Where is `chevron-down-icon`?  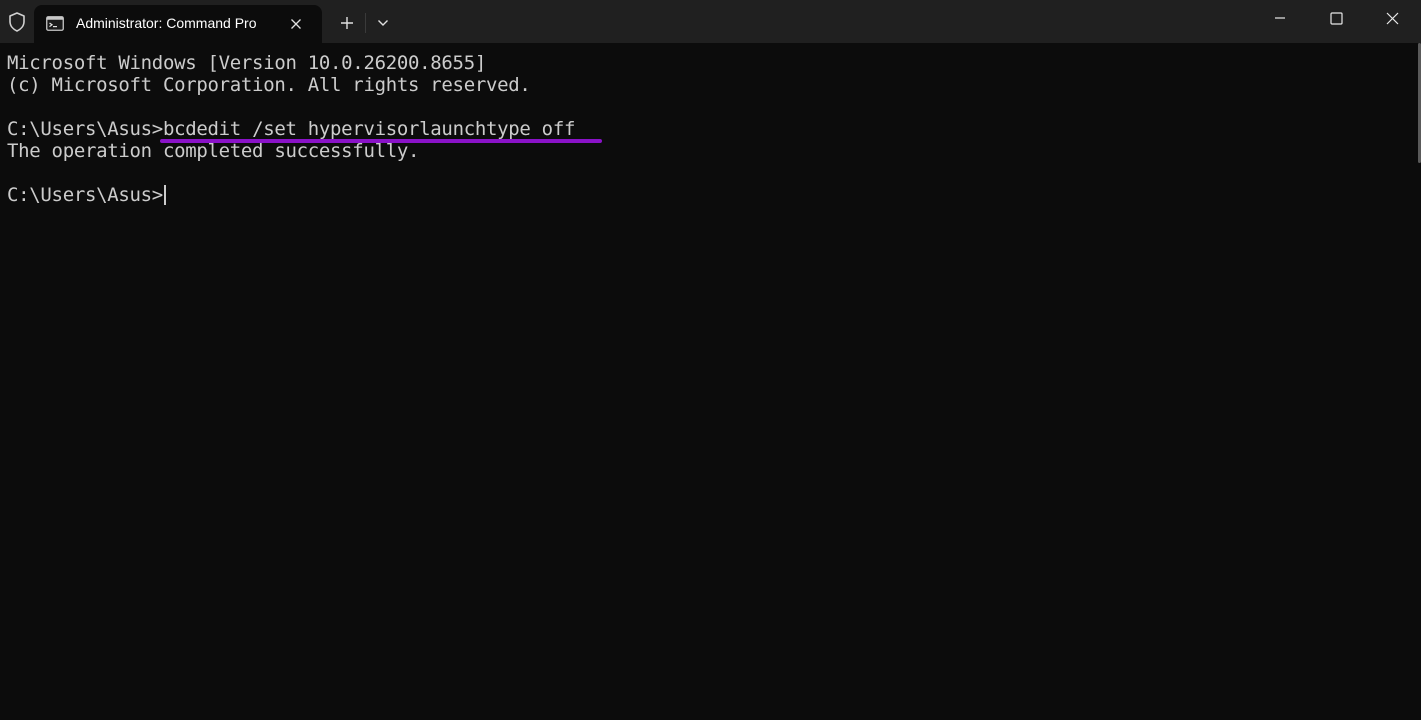 chevron-down-icon is located at coordinates (383, 23).